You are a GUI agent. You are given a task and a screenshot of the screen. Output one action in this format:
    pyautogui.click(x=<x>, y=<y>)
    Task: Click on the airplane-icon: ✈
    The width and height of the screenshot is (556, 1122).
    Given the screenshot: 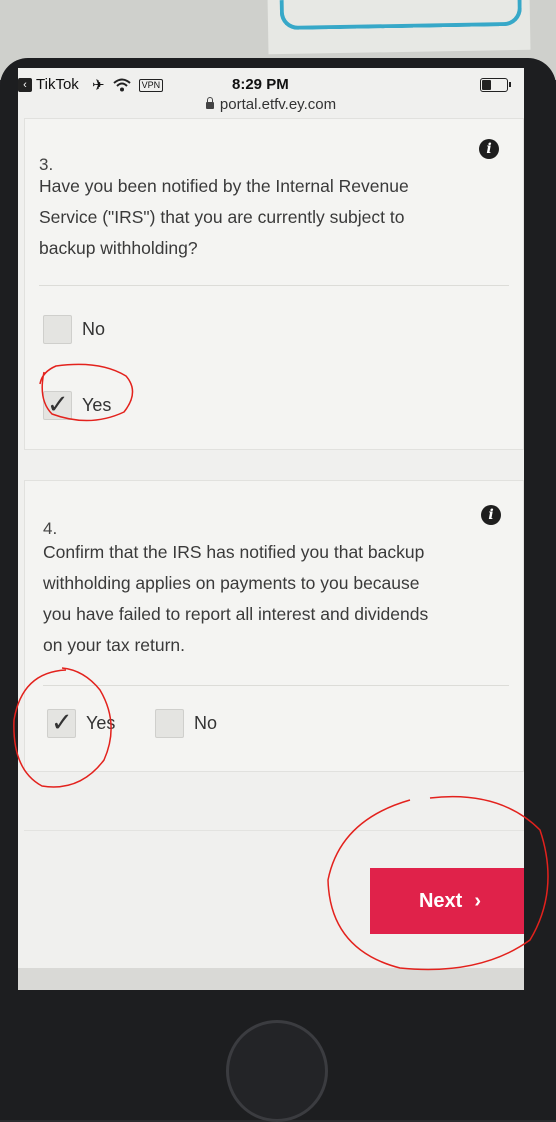 What is the action you would take?
    pyautogui.click(x=98, y=85)
    